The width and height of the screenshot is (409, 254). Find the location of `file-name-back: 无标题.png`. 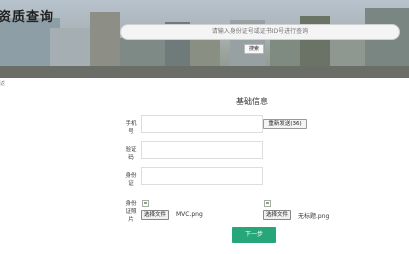

file-name-back: 无标题.png is located at coordinates (314, 216).